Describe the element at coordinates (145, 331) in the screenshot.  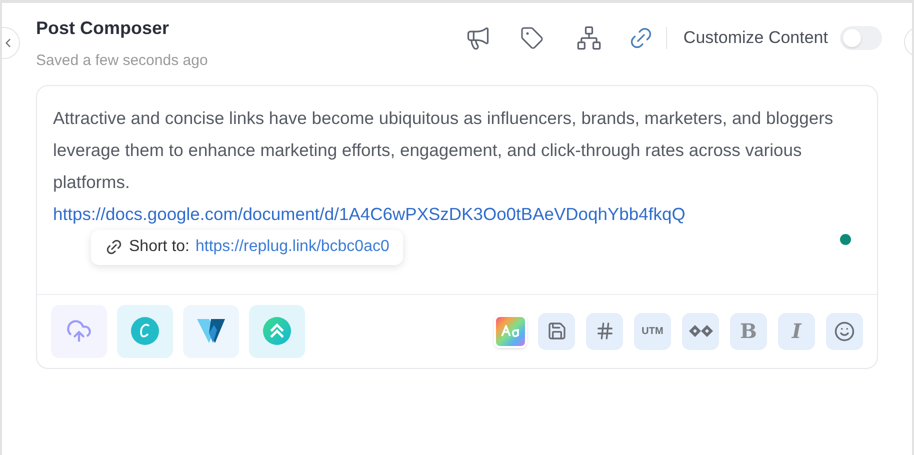
I see `c-logo-icon` at that location.